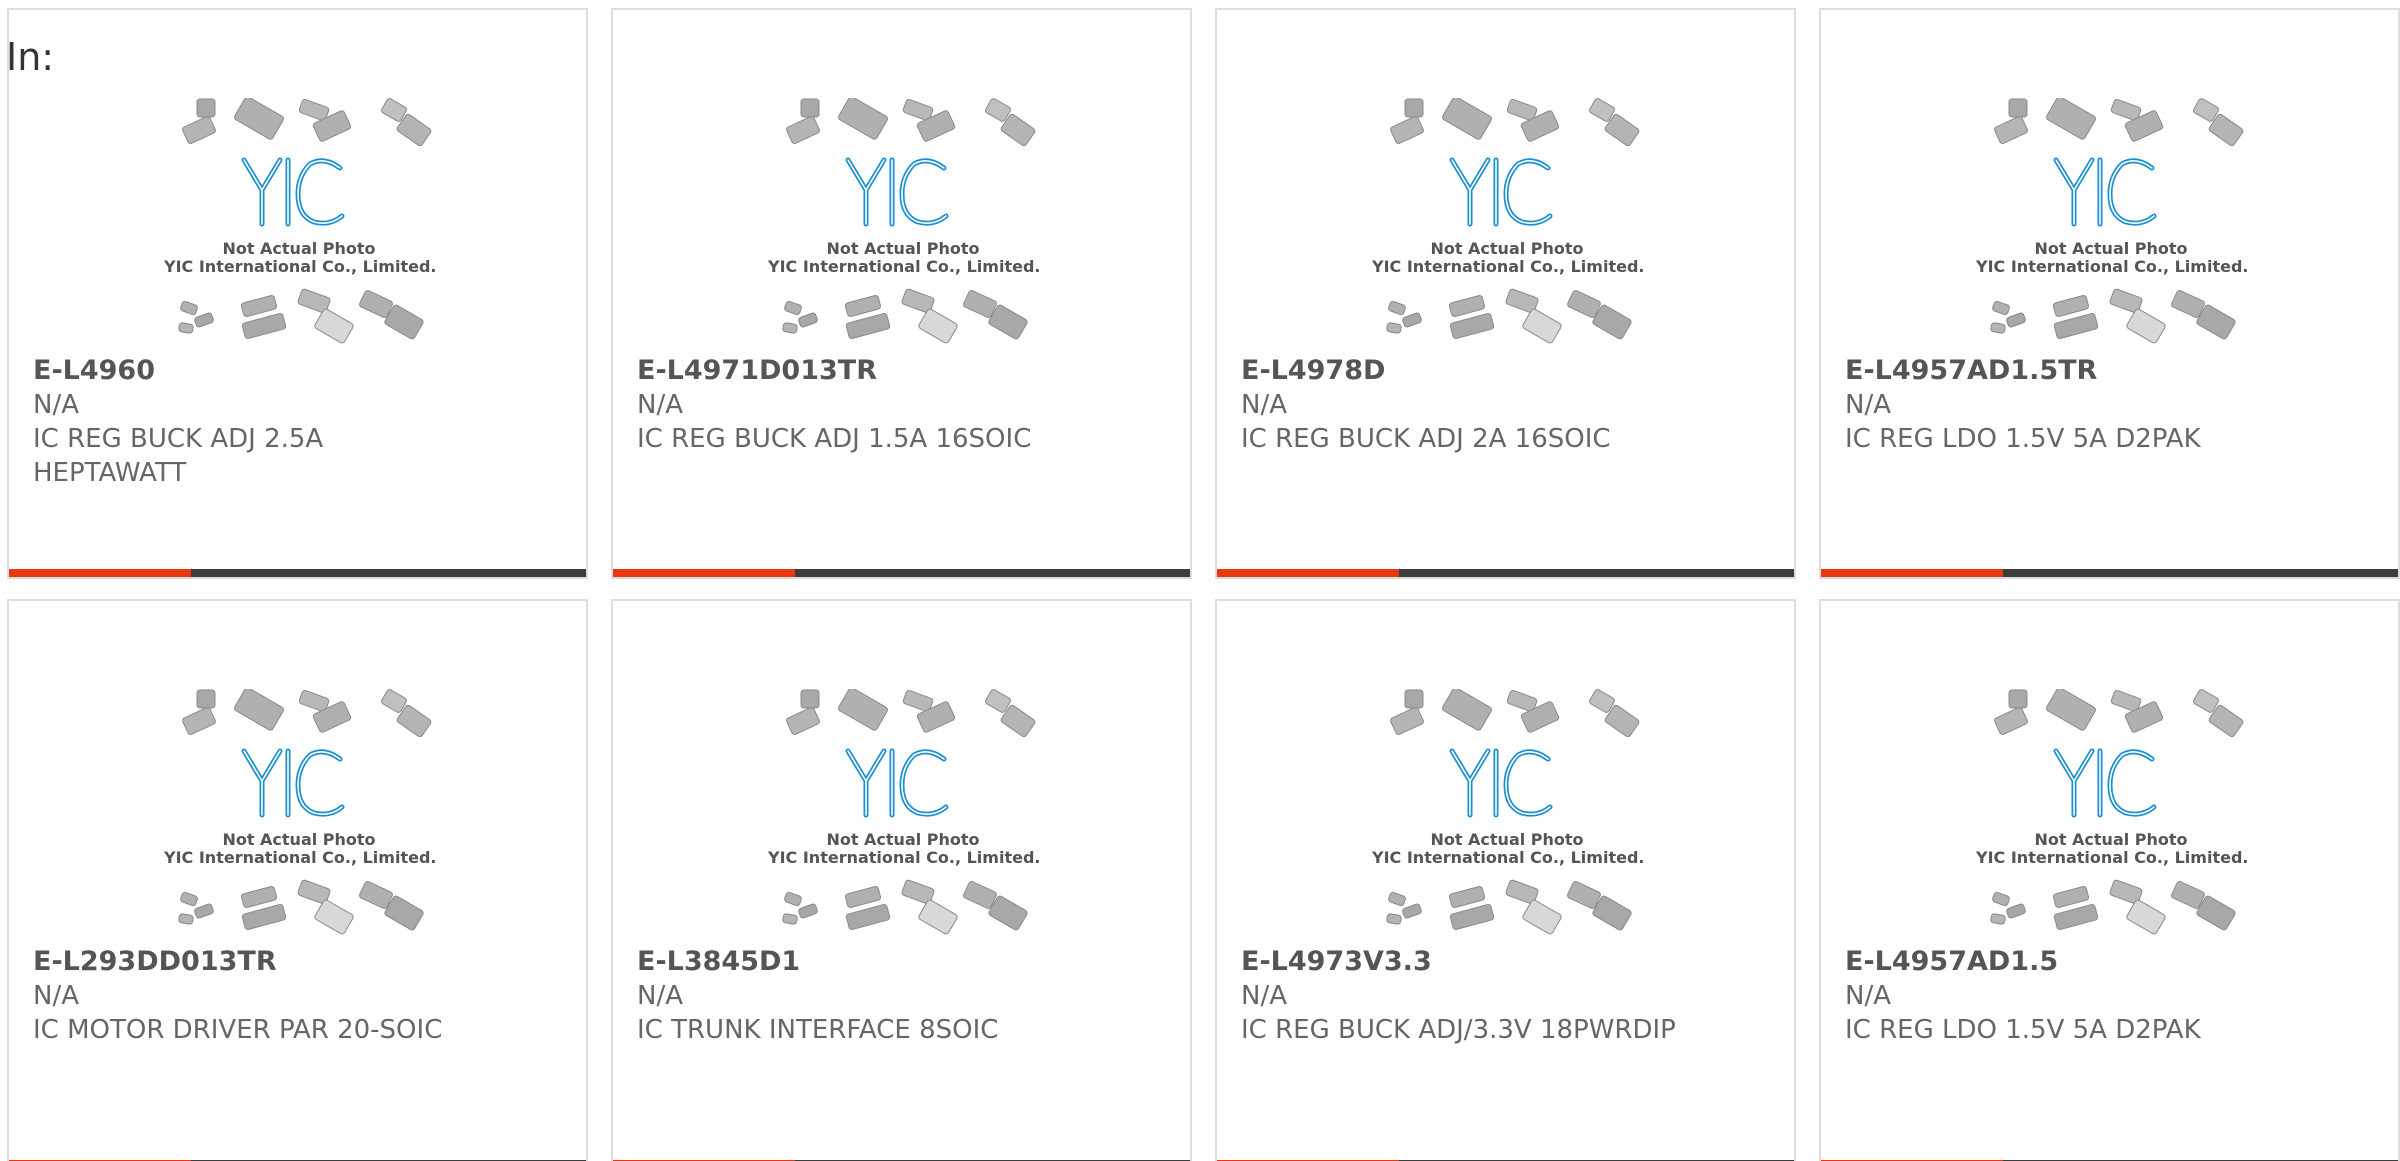 The height and width of the screenshot is (1161, 2400). What do you see at coordinates (1501, 962) in the screenshot?
I see `part-number-link: E-L4973V3.3` at bounding box center [1501, 962].